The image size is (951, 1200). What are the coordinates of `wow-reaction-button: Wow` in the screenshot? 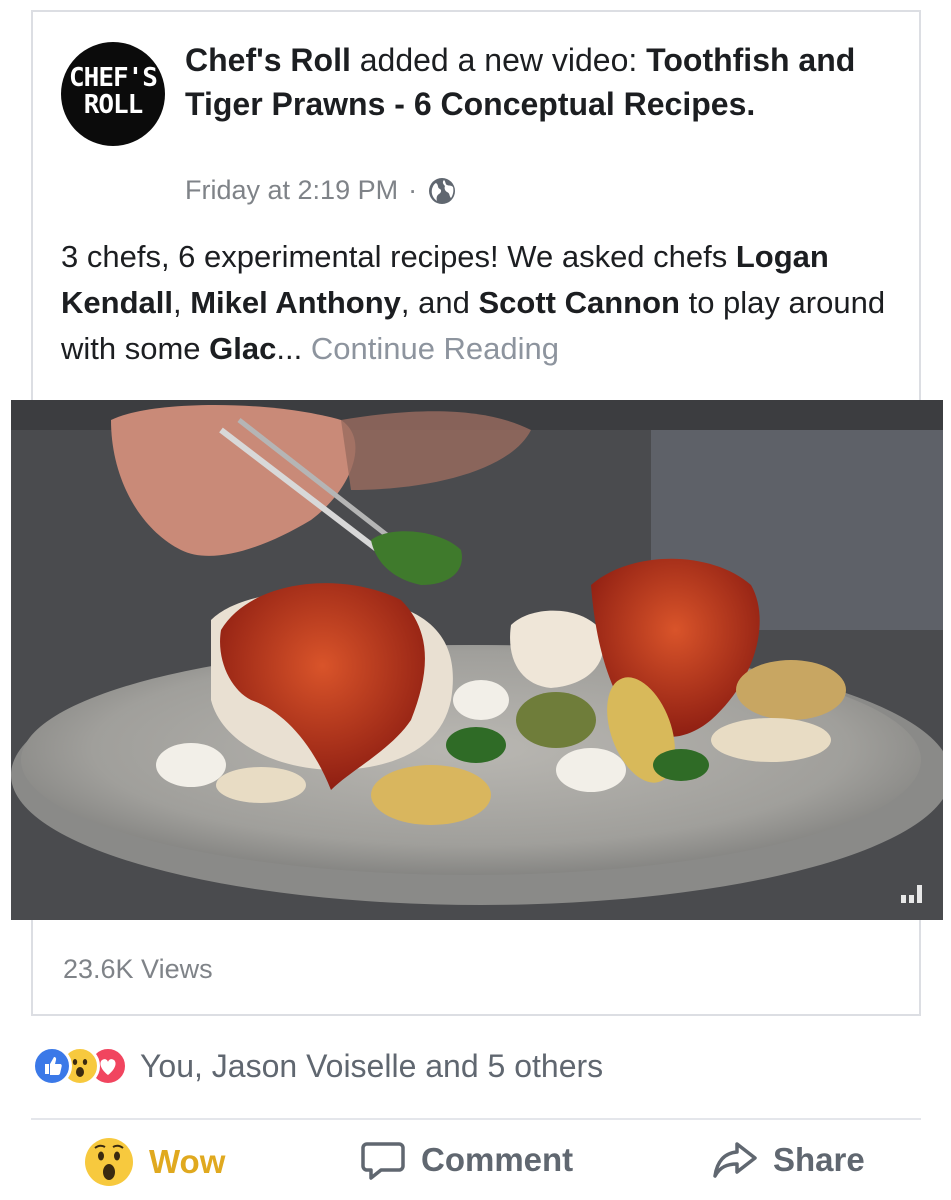 It's located at (154, 1162).